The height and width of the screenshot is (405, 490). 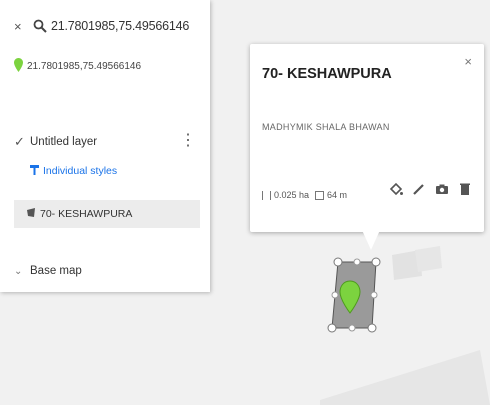 I want to click on search-result-item: 21.7801985,75.49566146, so click(x=77, y=66).